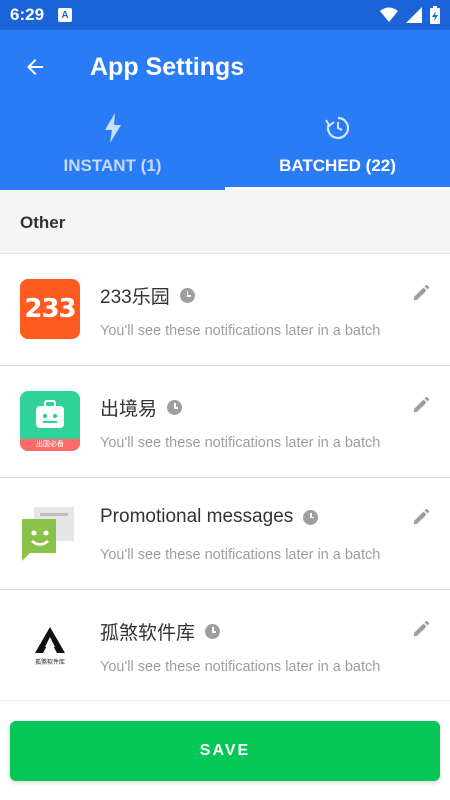  I want to click on app-233-icon: 233, so click(50, 309).